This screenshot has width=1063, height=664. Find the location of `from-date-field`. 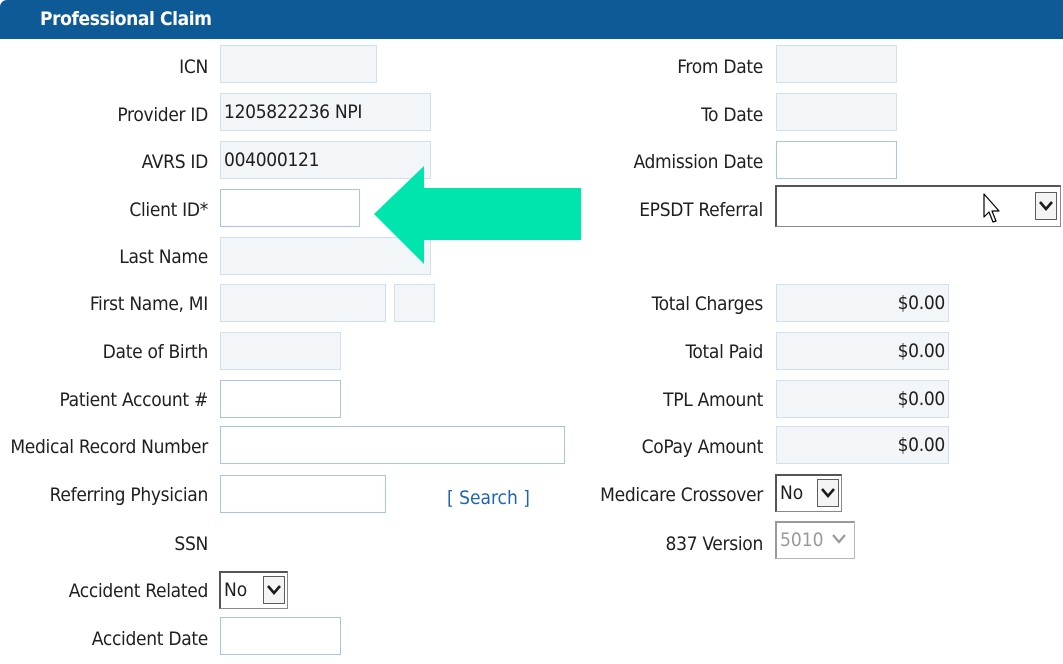

from-date-field is located at coordinates (836, 64).